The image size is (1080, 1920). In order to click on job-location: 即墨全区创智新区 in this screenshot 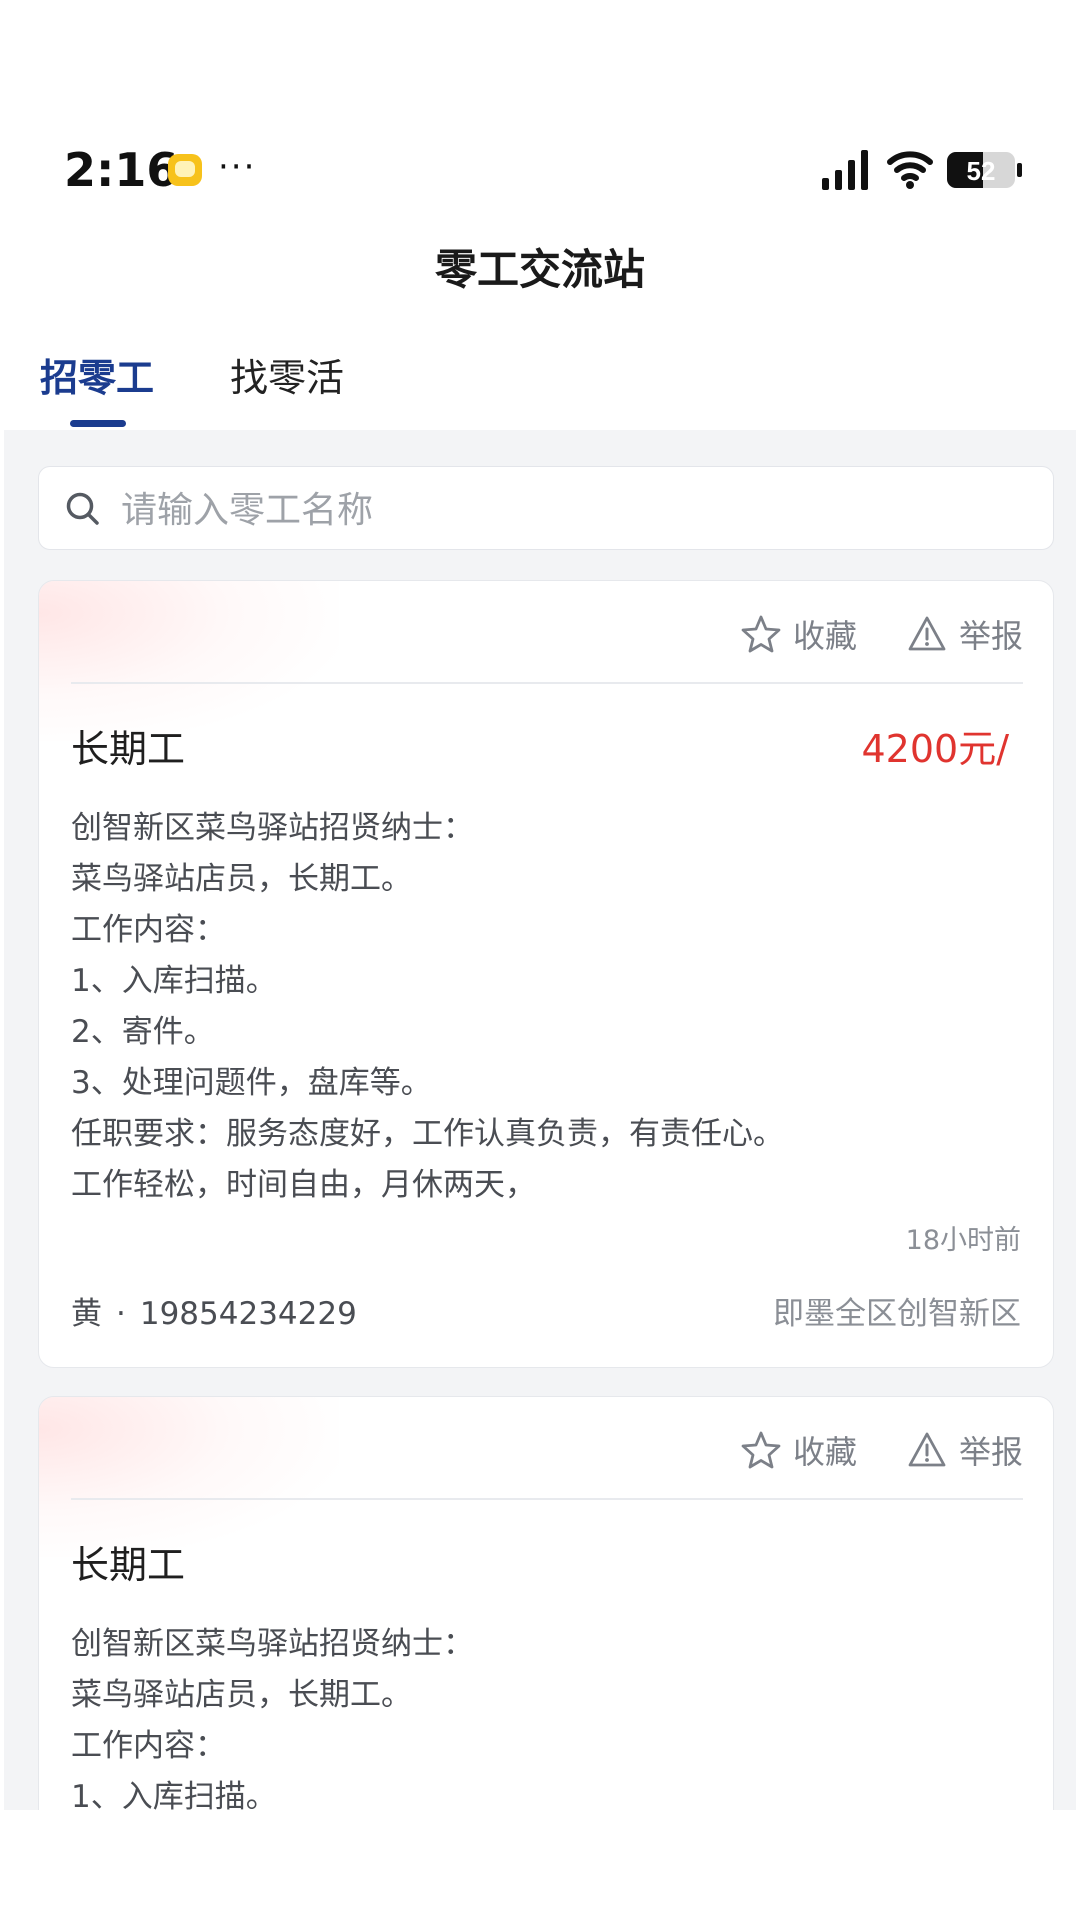, I will do `click(897, 1314)`.